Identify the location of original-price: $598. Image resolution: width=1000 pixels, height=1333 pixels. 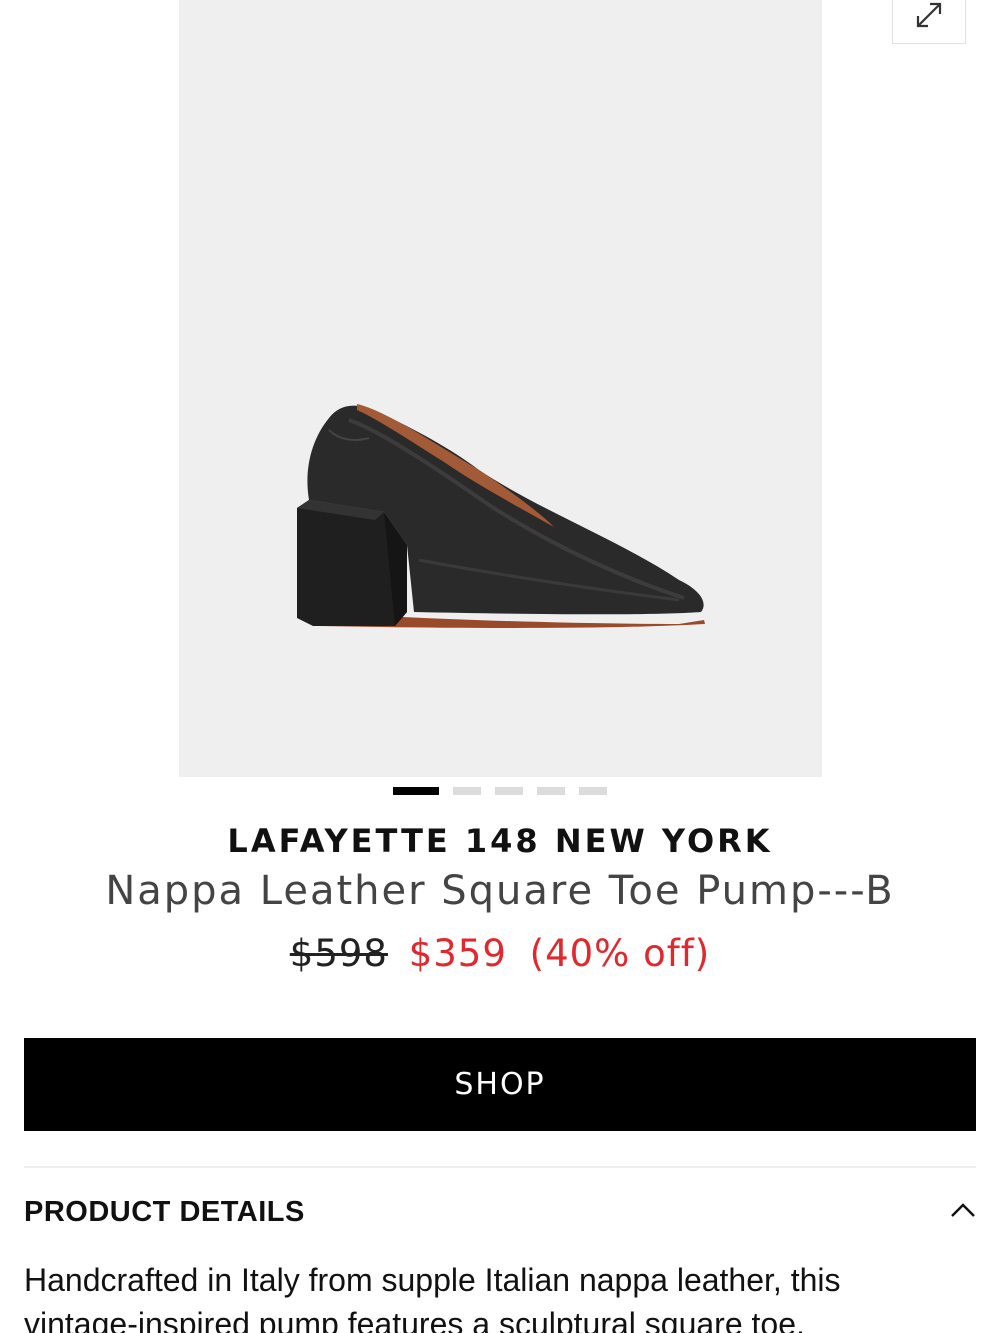
(338, 953).